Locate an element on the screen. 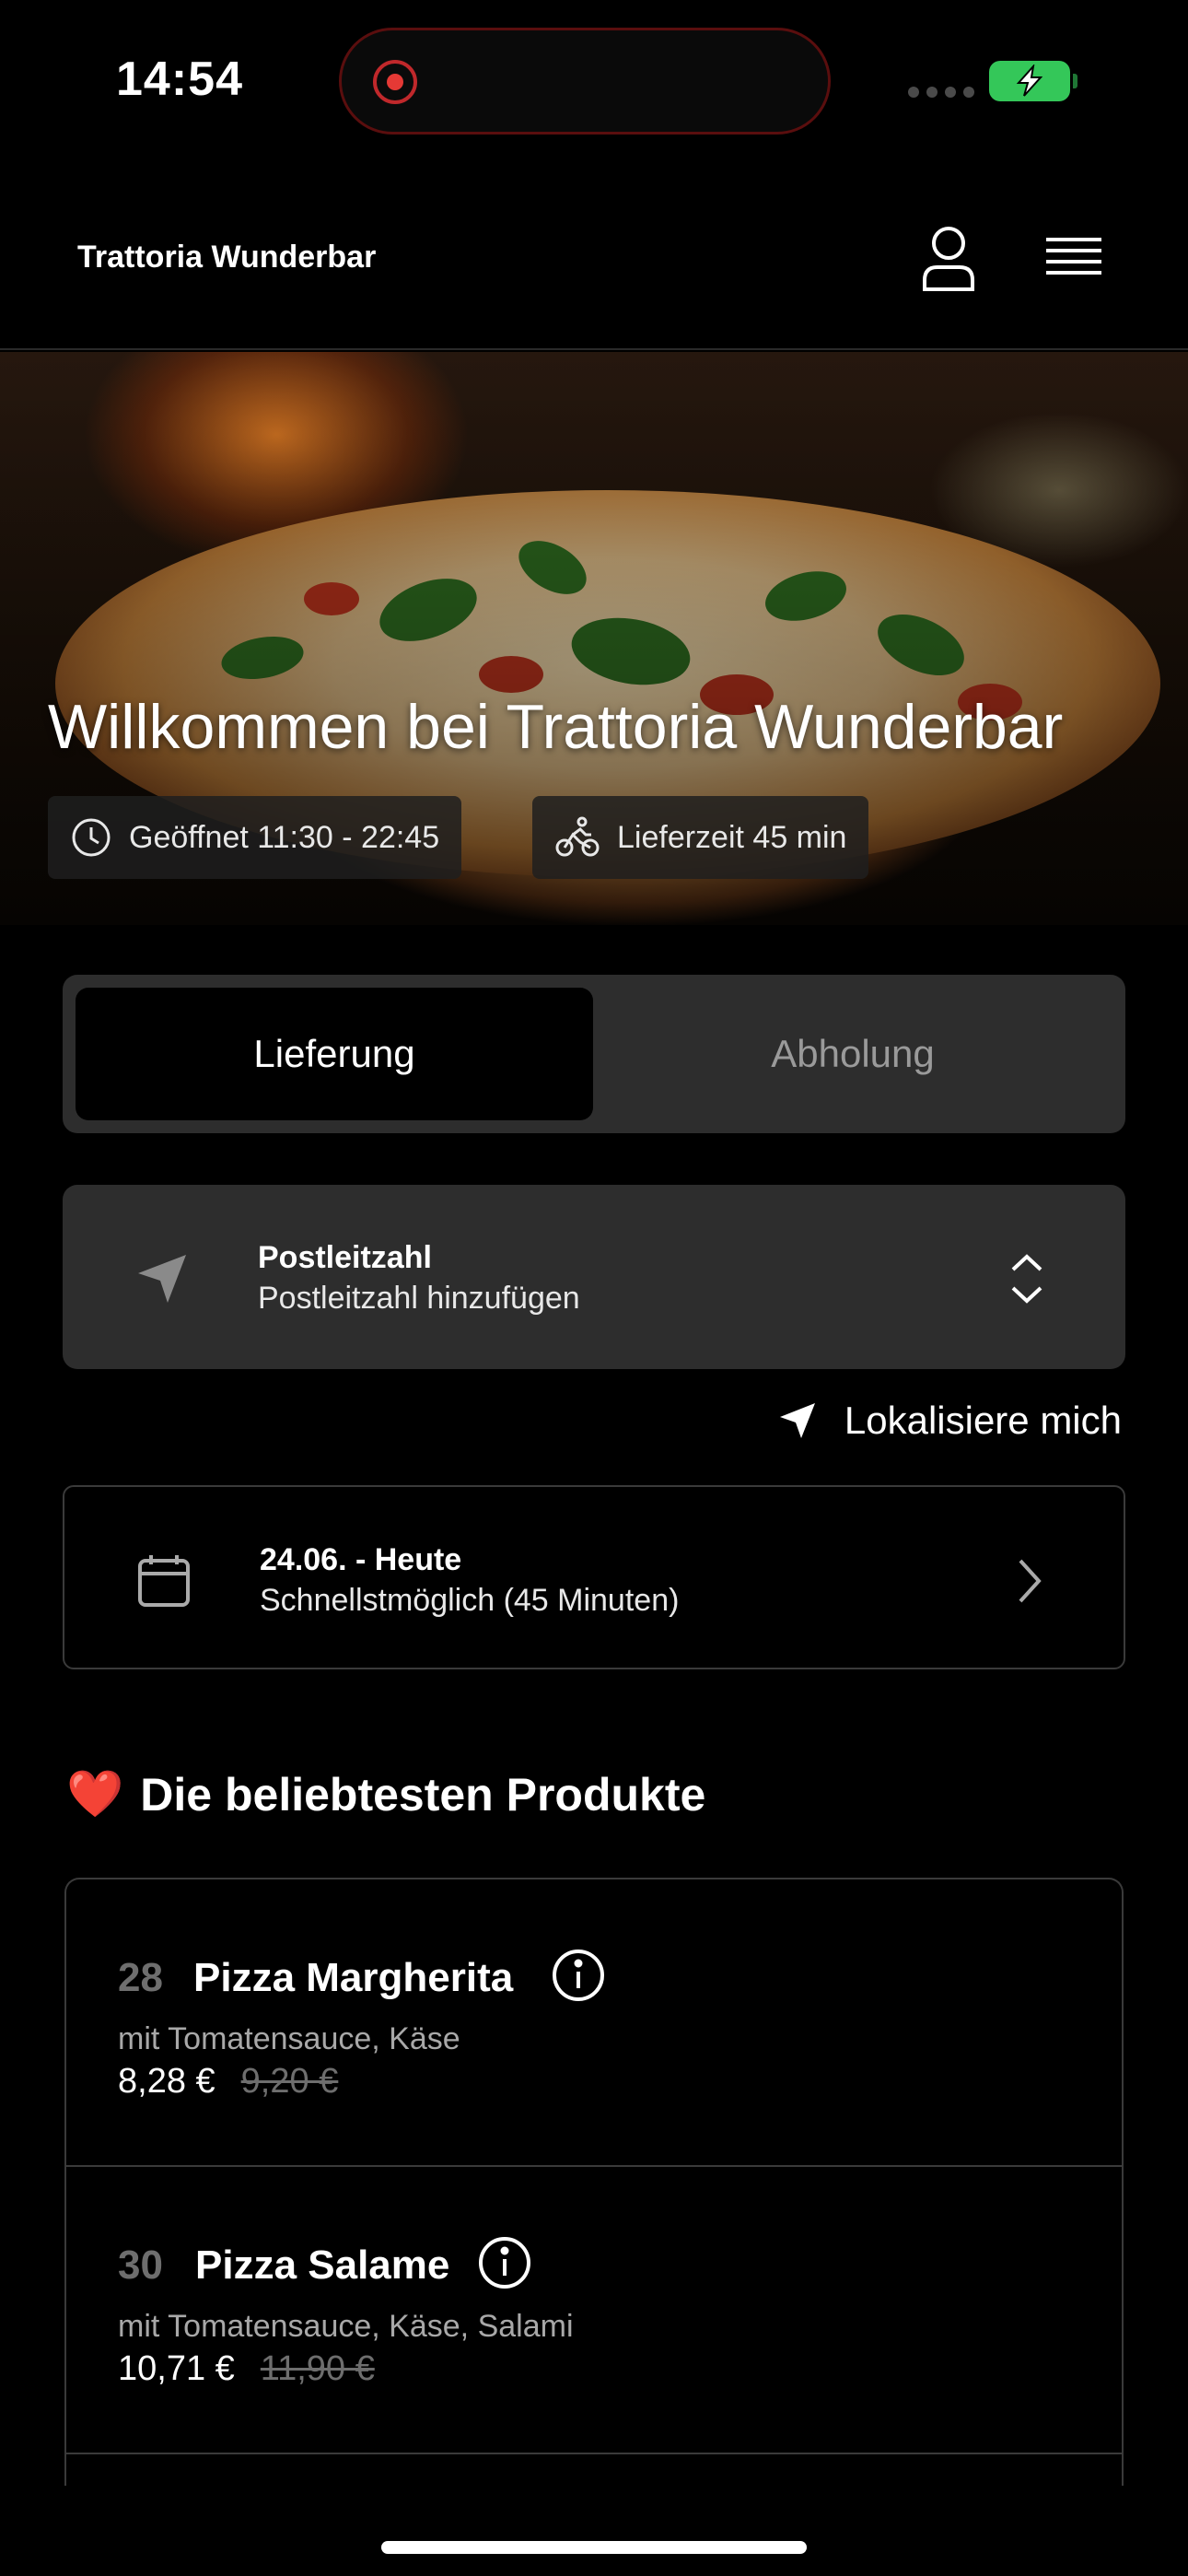  product-price: 10,71 € is located at coordinates (176, 2368).